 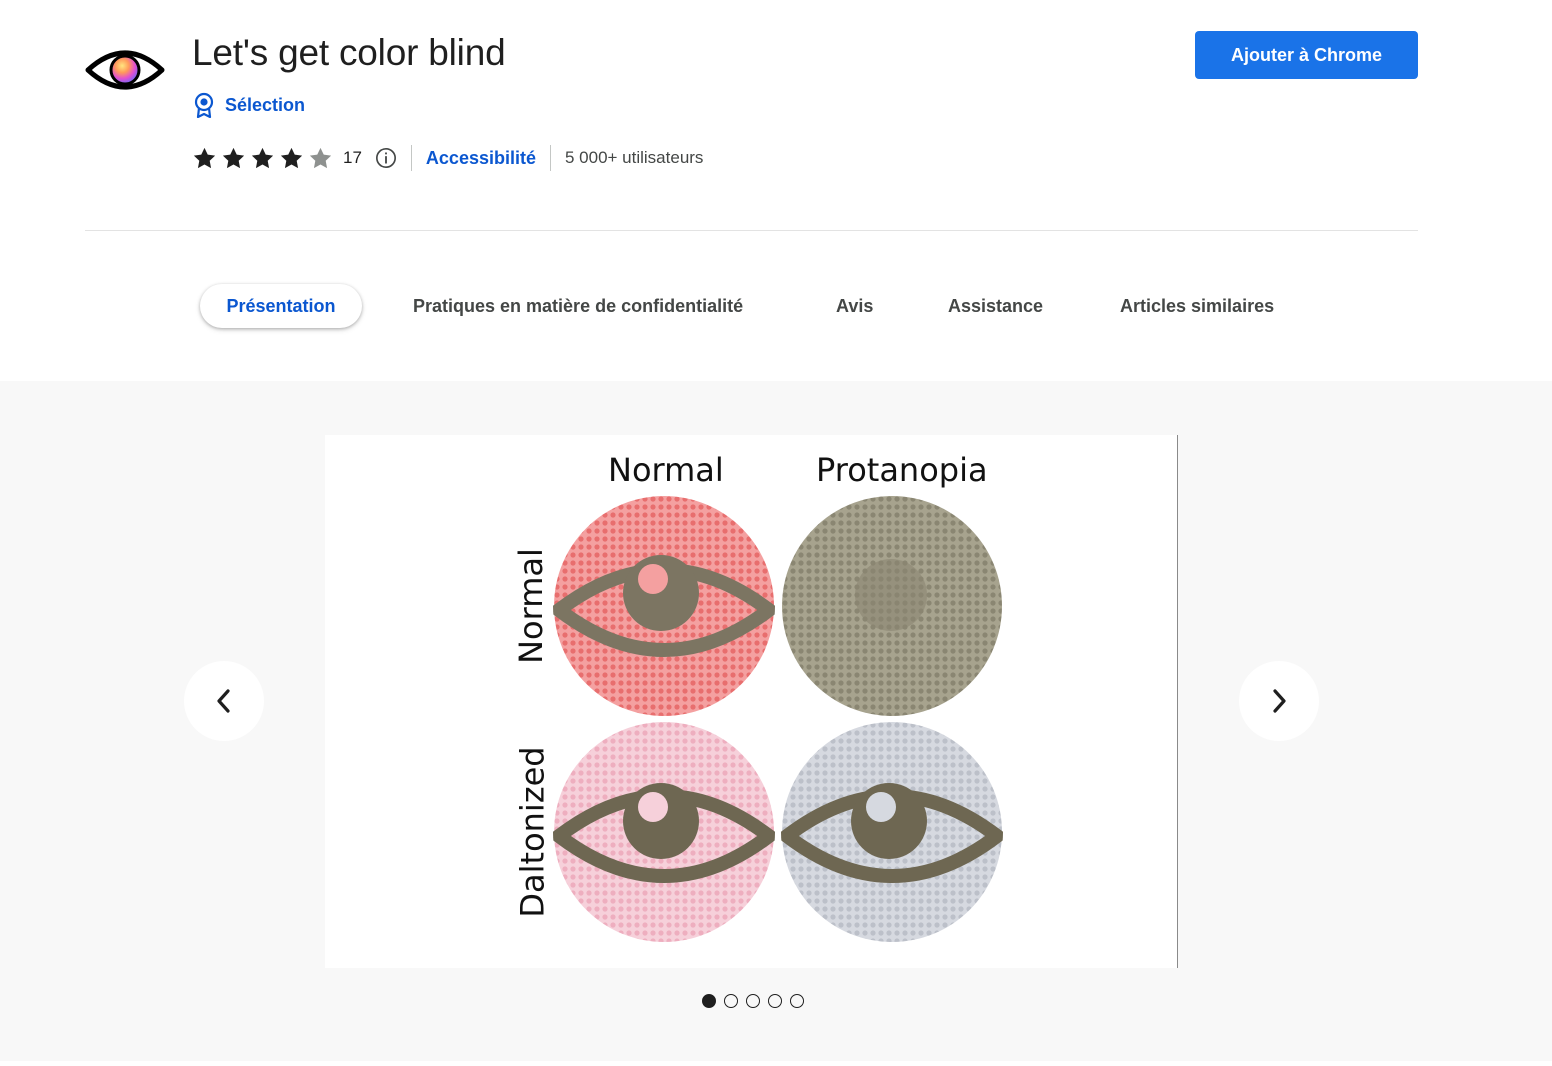 What do you see at coordinates (634, 157) in the screenshot?
I see `user-count: 5 000+ utilisateurs` at bounding box center [634, 157].